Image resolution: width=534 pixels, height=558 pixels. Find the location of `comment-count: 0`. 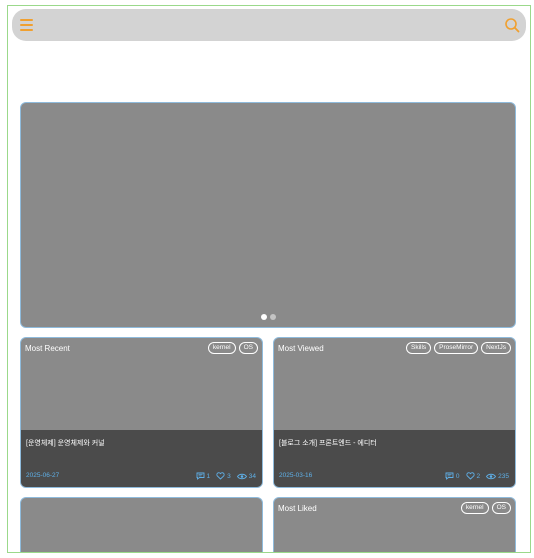

comment-count: 0 is located at coordinates (457, 476).